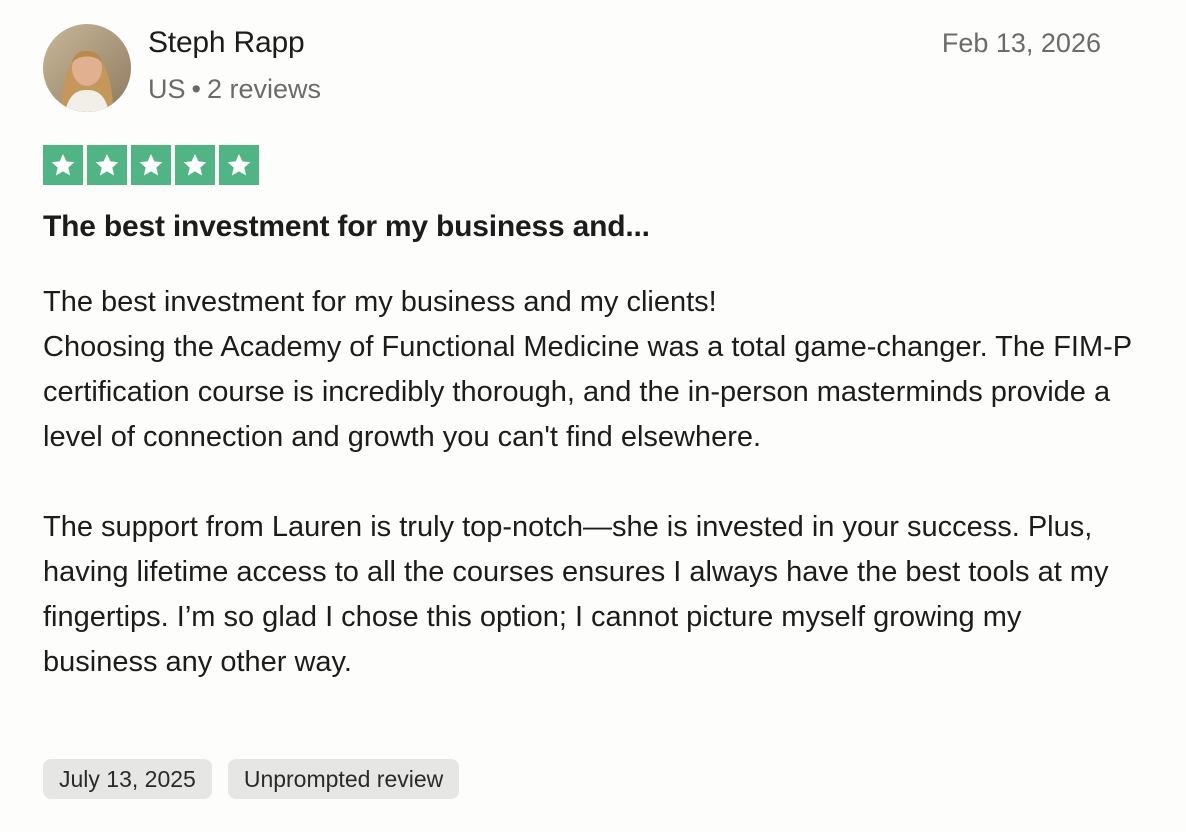 This screenshot has height=832, width=1186. Describe the element at coordinates (167, 89) in the screenshot. I see `reviewer-country: US` at that location.